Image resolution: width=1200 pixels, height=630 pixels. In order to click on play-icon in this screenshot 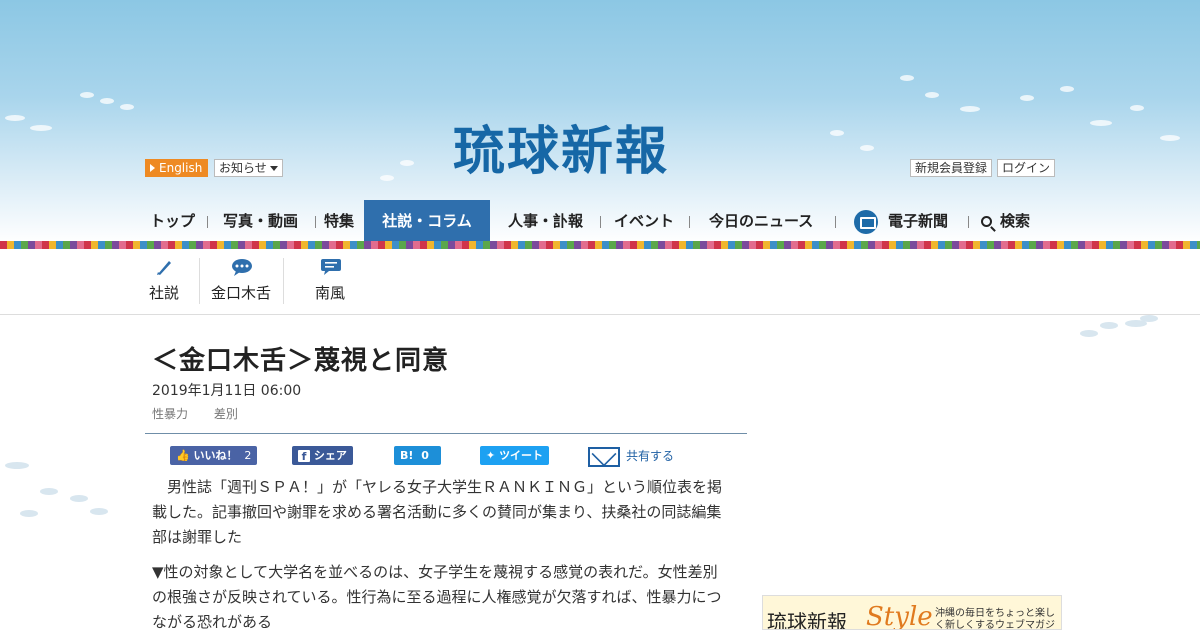, I will do `click(152, 168)`.